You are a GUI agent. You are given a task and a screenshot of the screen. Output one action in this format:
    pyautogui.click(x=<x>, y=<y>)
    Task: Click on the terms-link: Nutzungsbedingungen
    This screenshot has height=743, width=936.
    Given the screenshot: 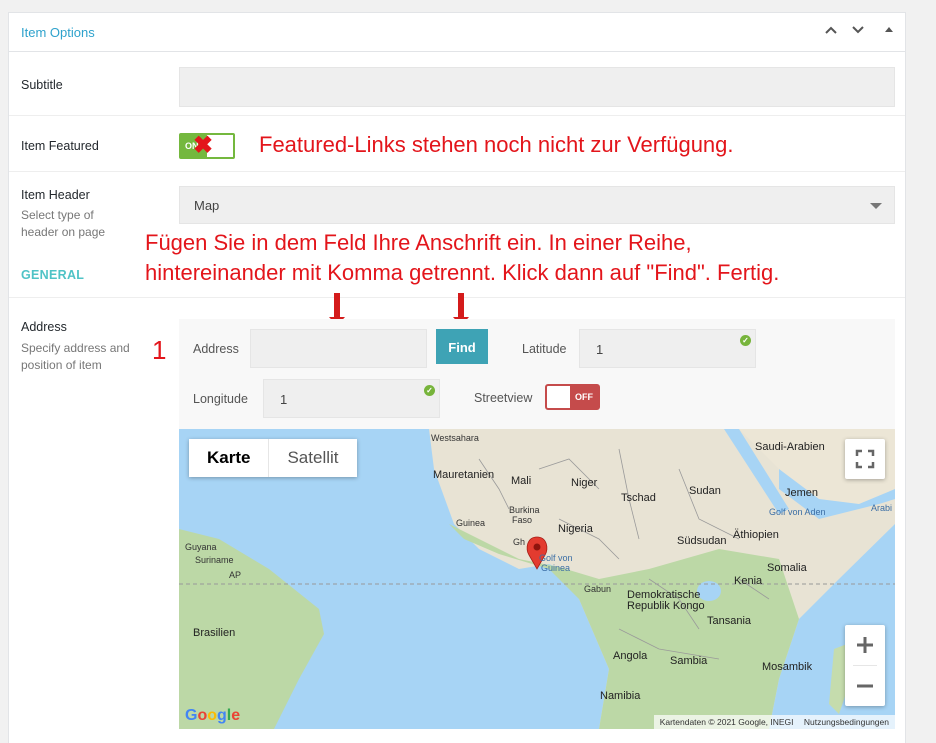 What is the action you would take?
    pyautogui.click(x=846, y=722)
    